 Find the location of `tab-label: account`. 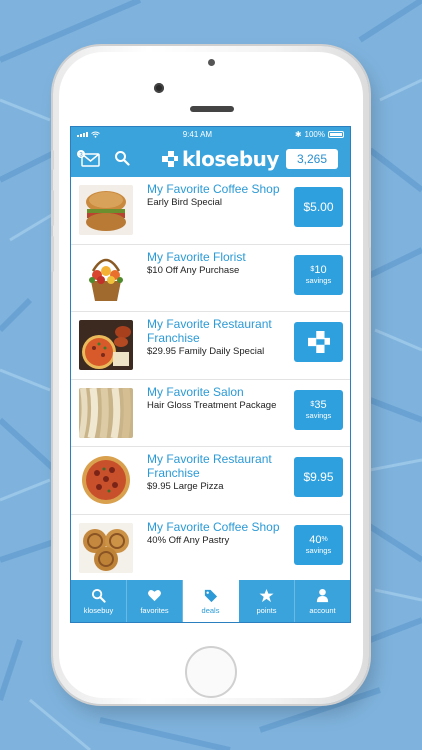

tab-label: account is located at coordinates (322, 610).